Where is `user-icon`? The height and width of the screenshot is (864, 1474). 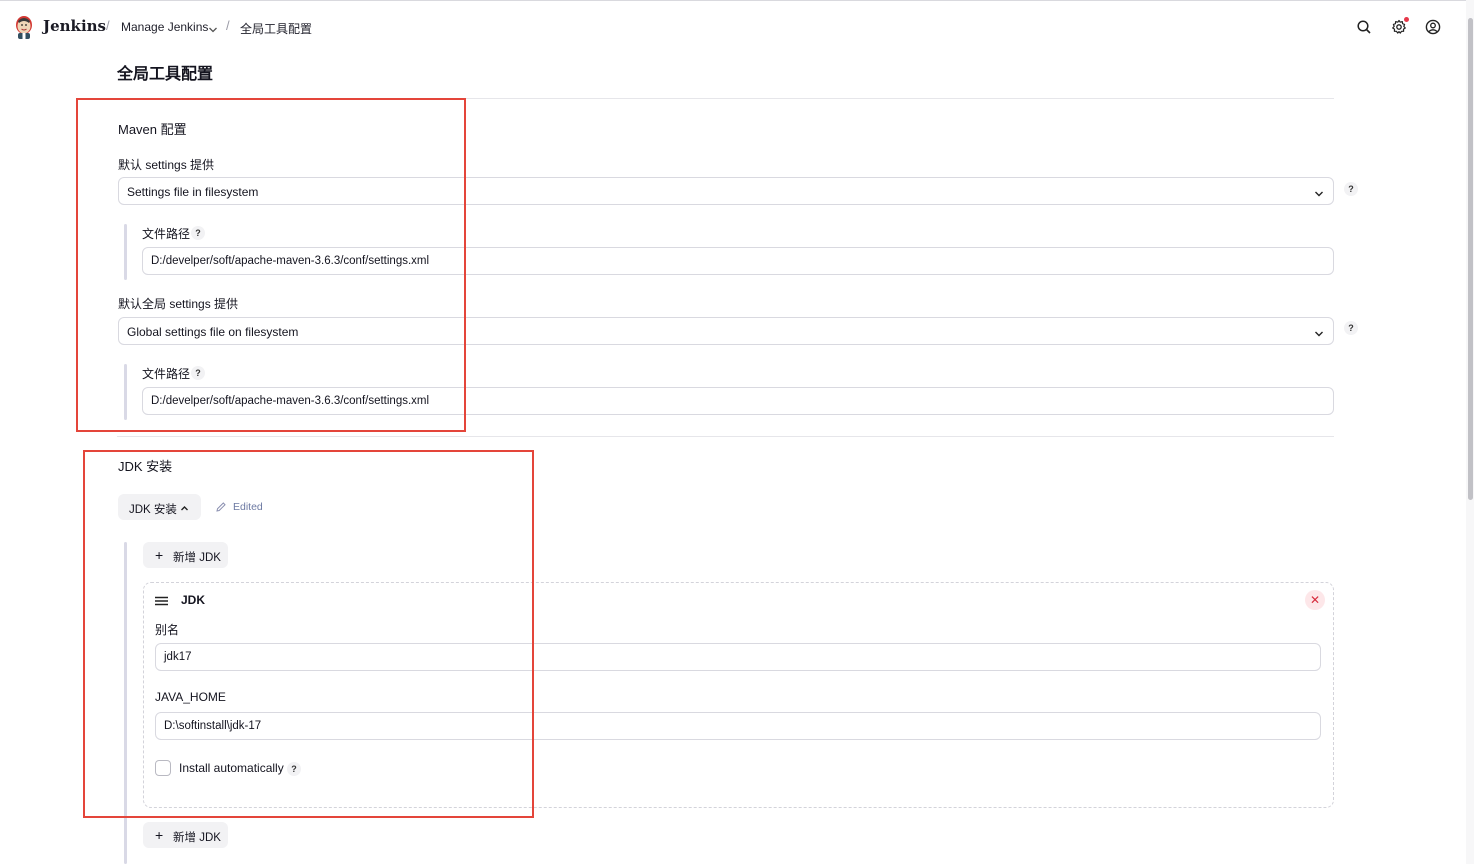 user-icon is located at coordinates (1433, 27).